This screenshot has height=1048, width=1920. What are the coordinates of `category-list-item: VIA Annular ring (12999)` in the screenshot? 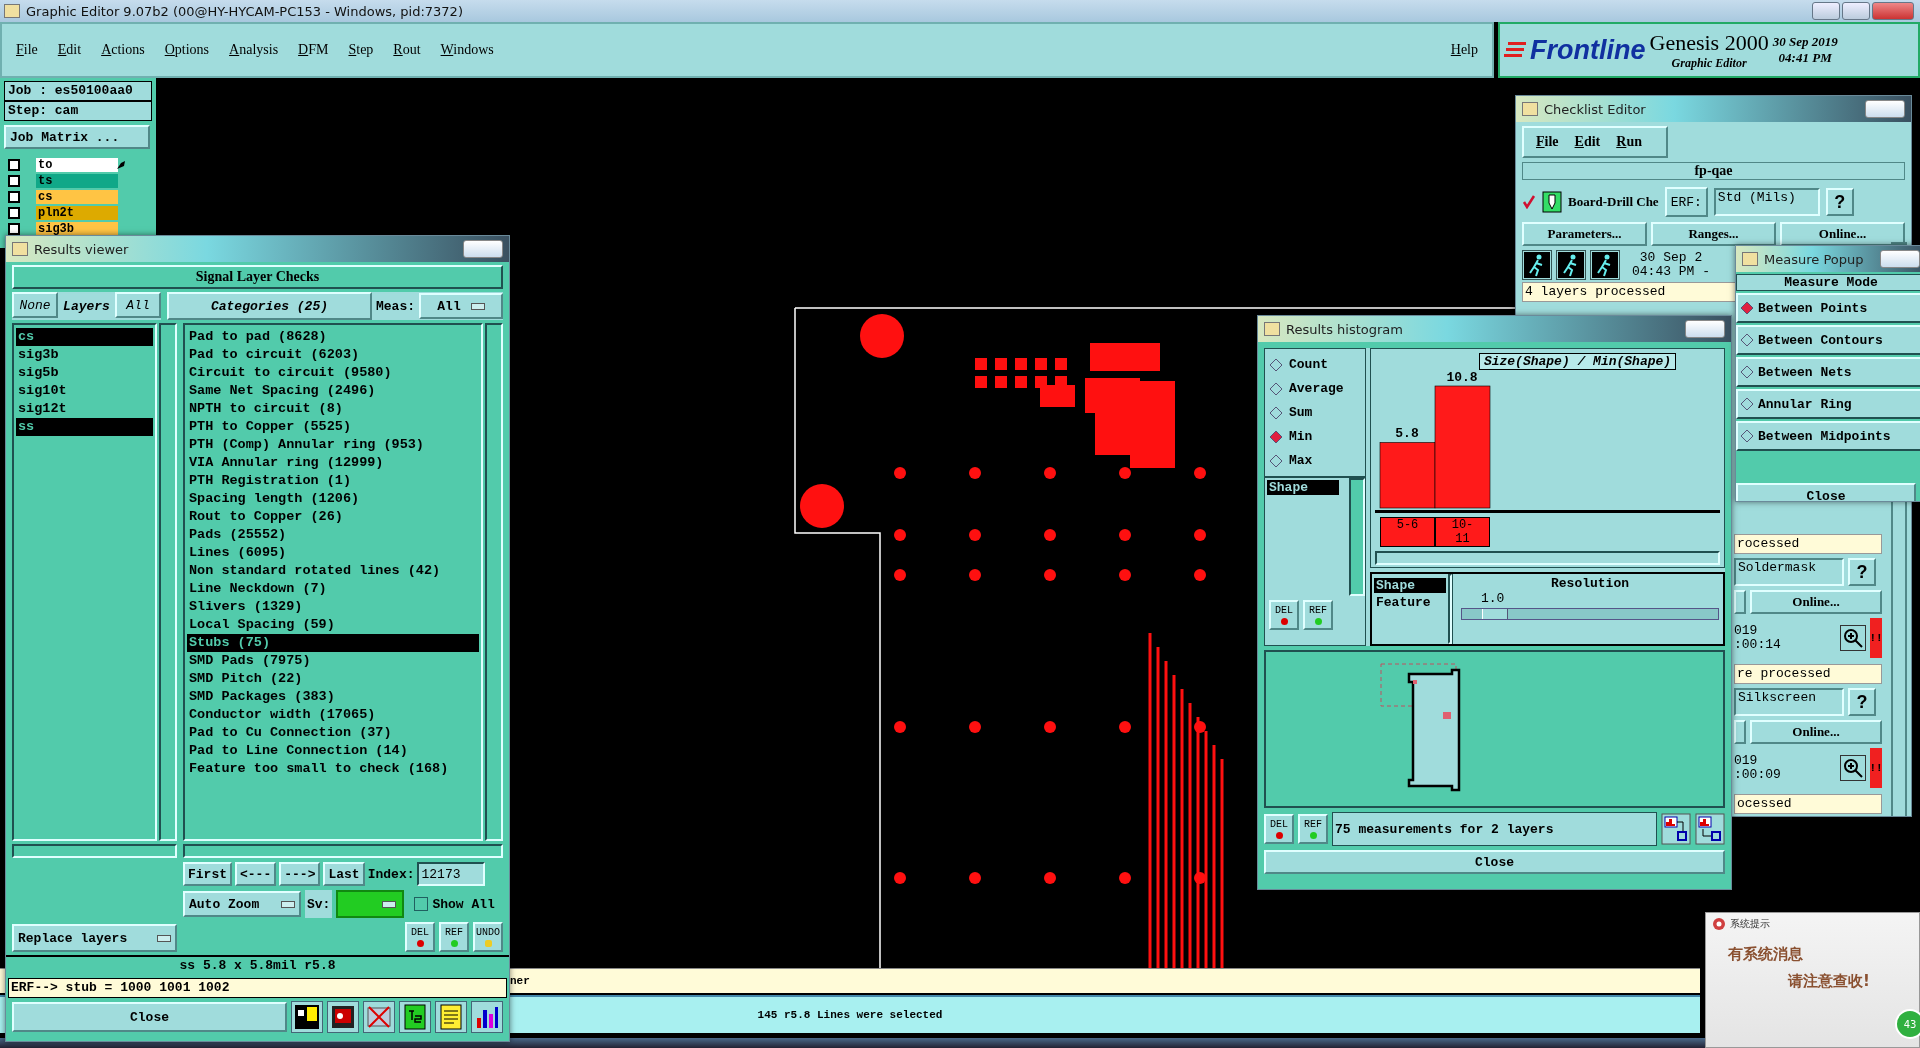 It's located at (333, 463).